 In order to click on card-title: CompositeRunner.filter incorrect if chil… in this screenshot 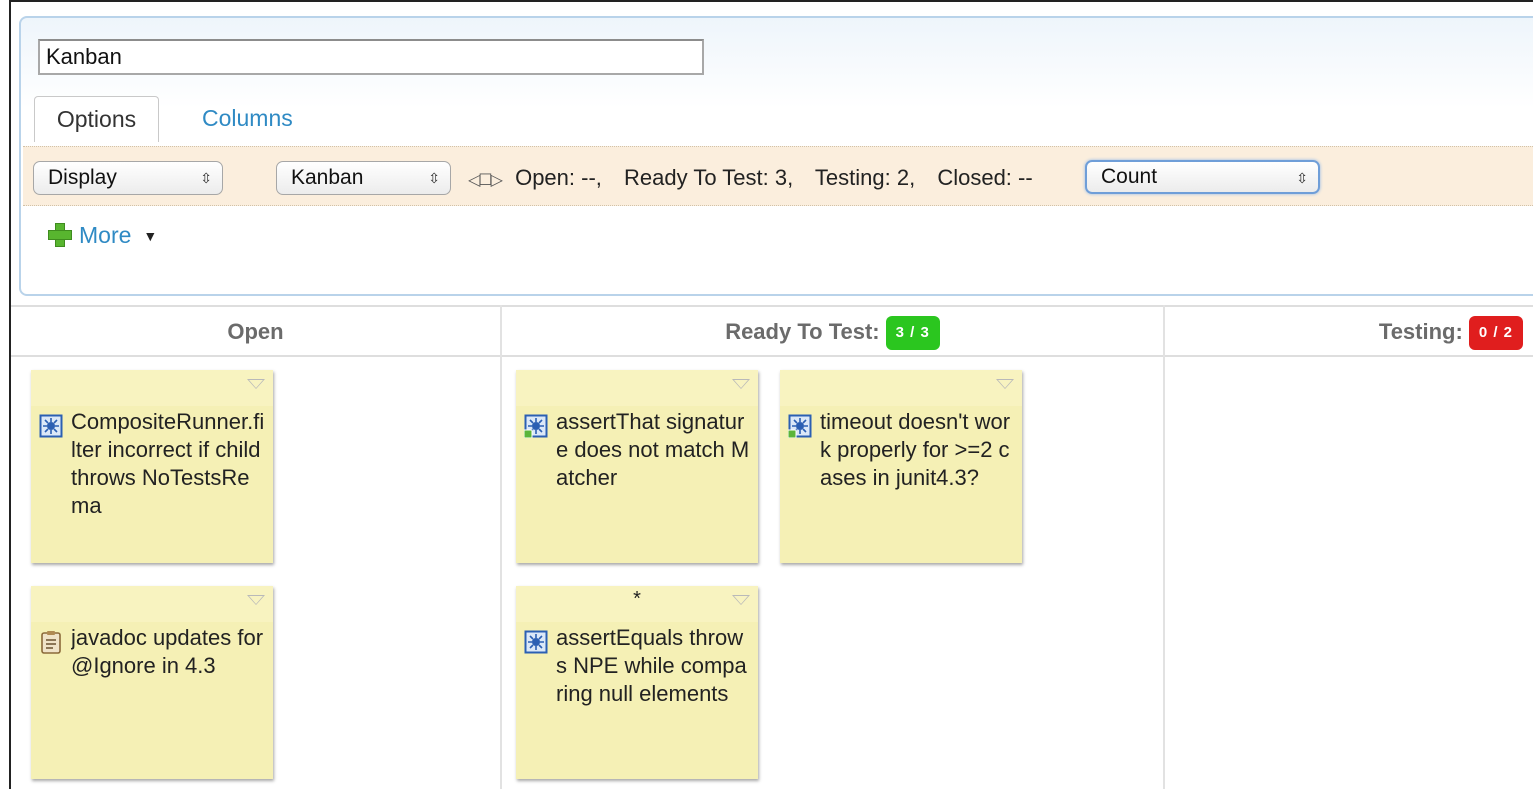, I will do `click(168, 463)`.